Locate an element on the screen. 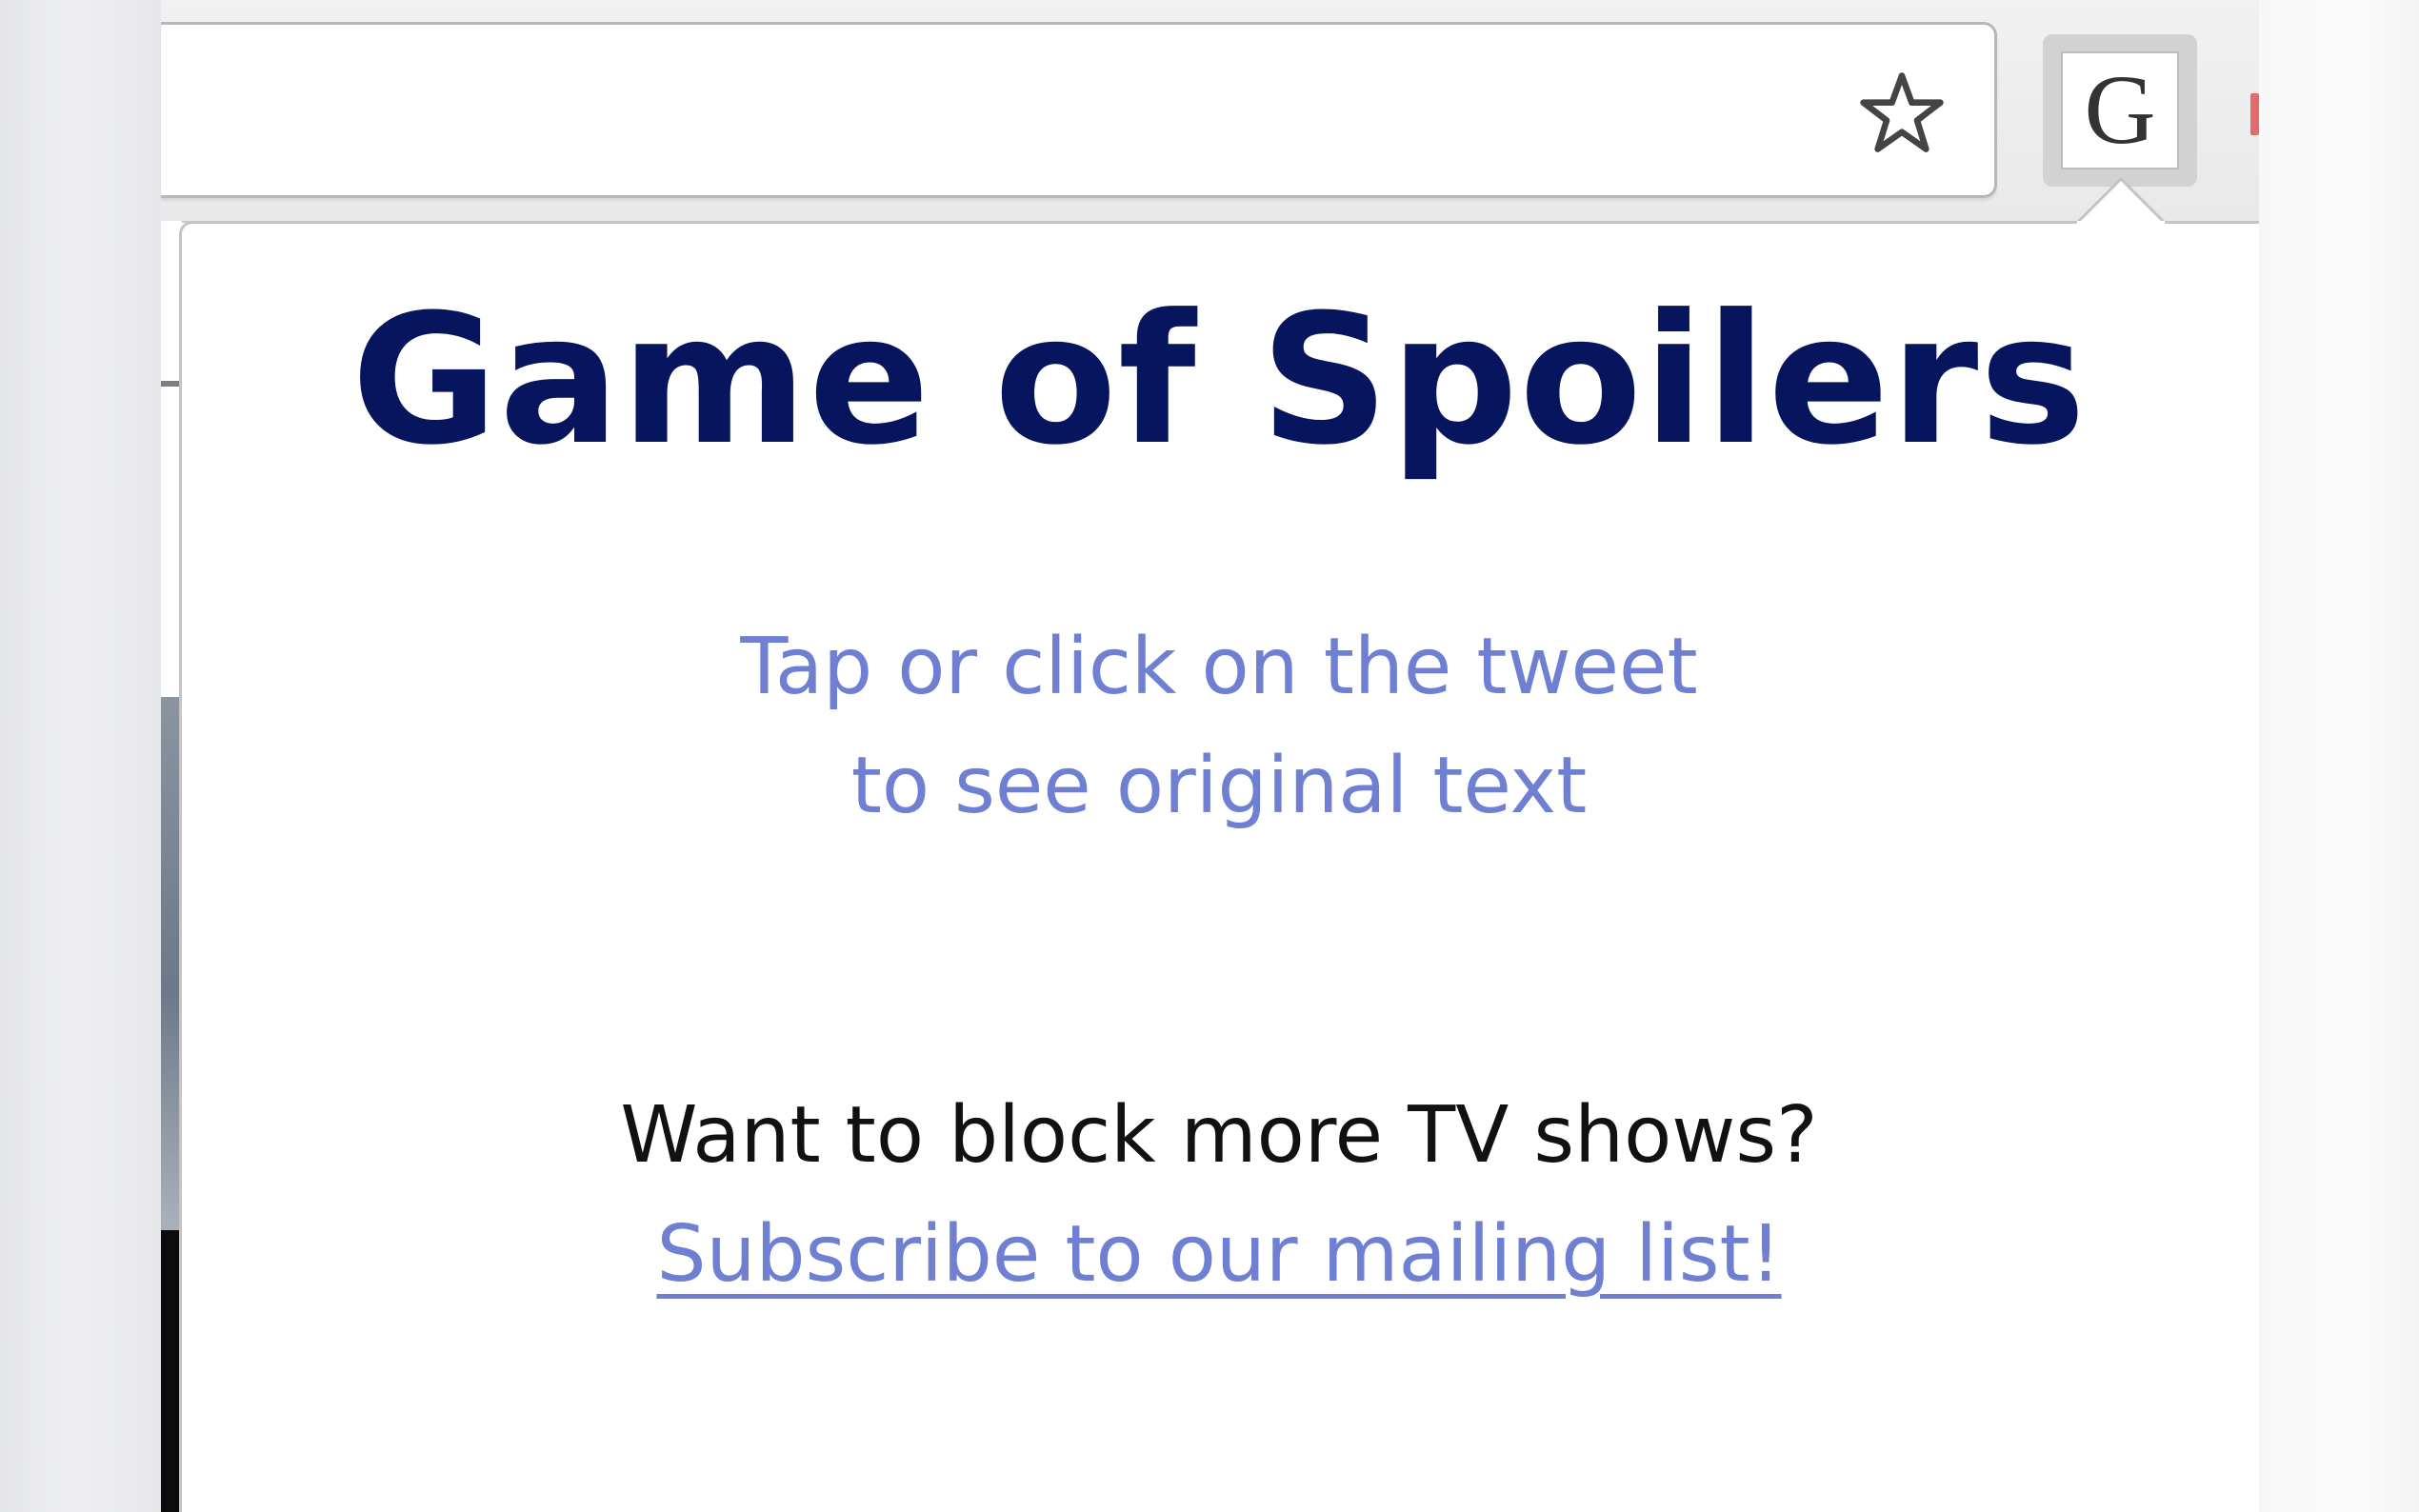  instructions-line-2: to see original text is located at coordinates (1219, 786).